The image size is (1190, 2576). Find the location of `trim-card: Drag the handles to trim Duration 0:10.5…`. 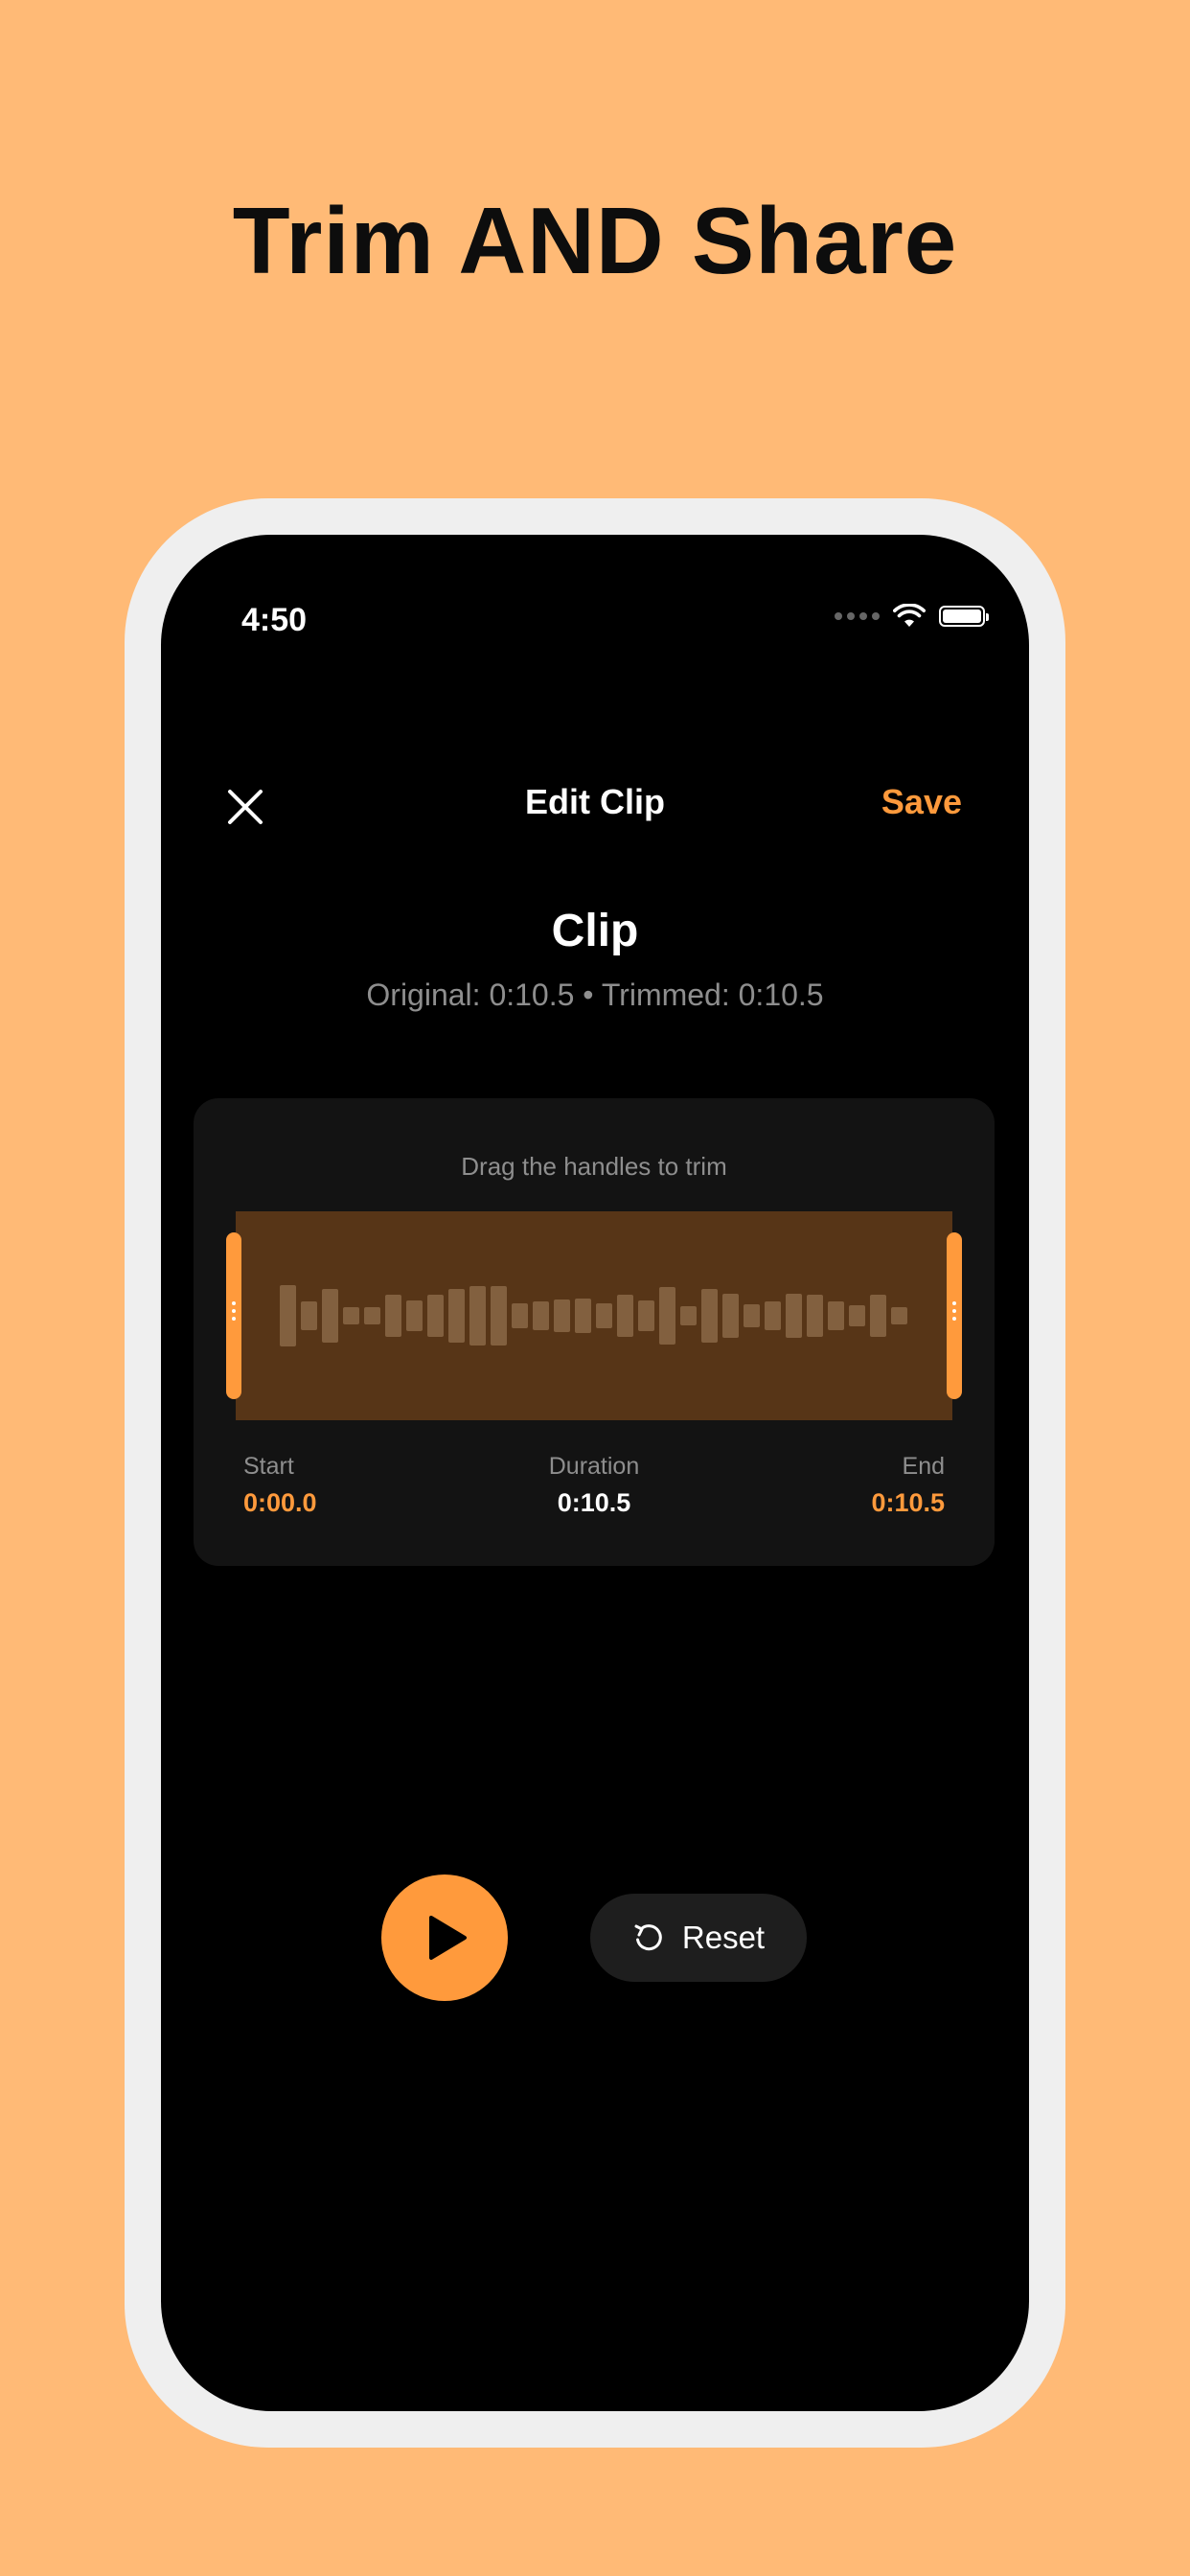

trim-card: Drag the handles to trim Duration 0:10.5… is located at coordinates (594, 1332).